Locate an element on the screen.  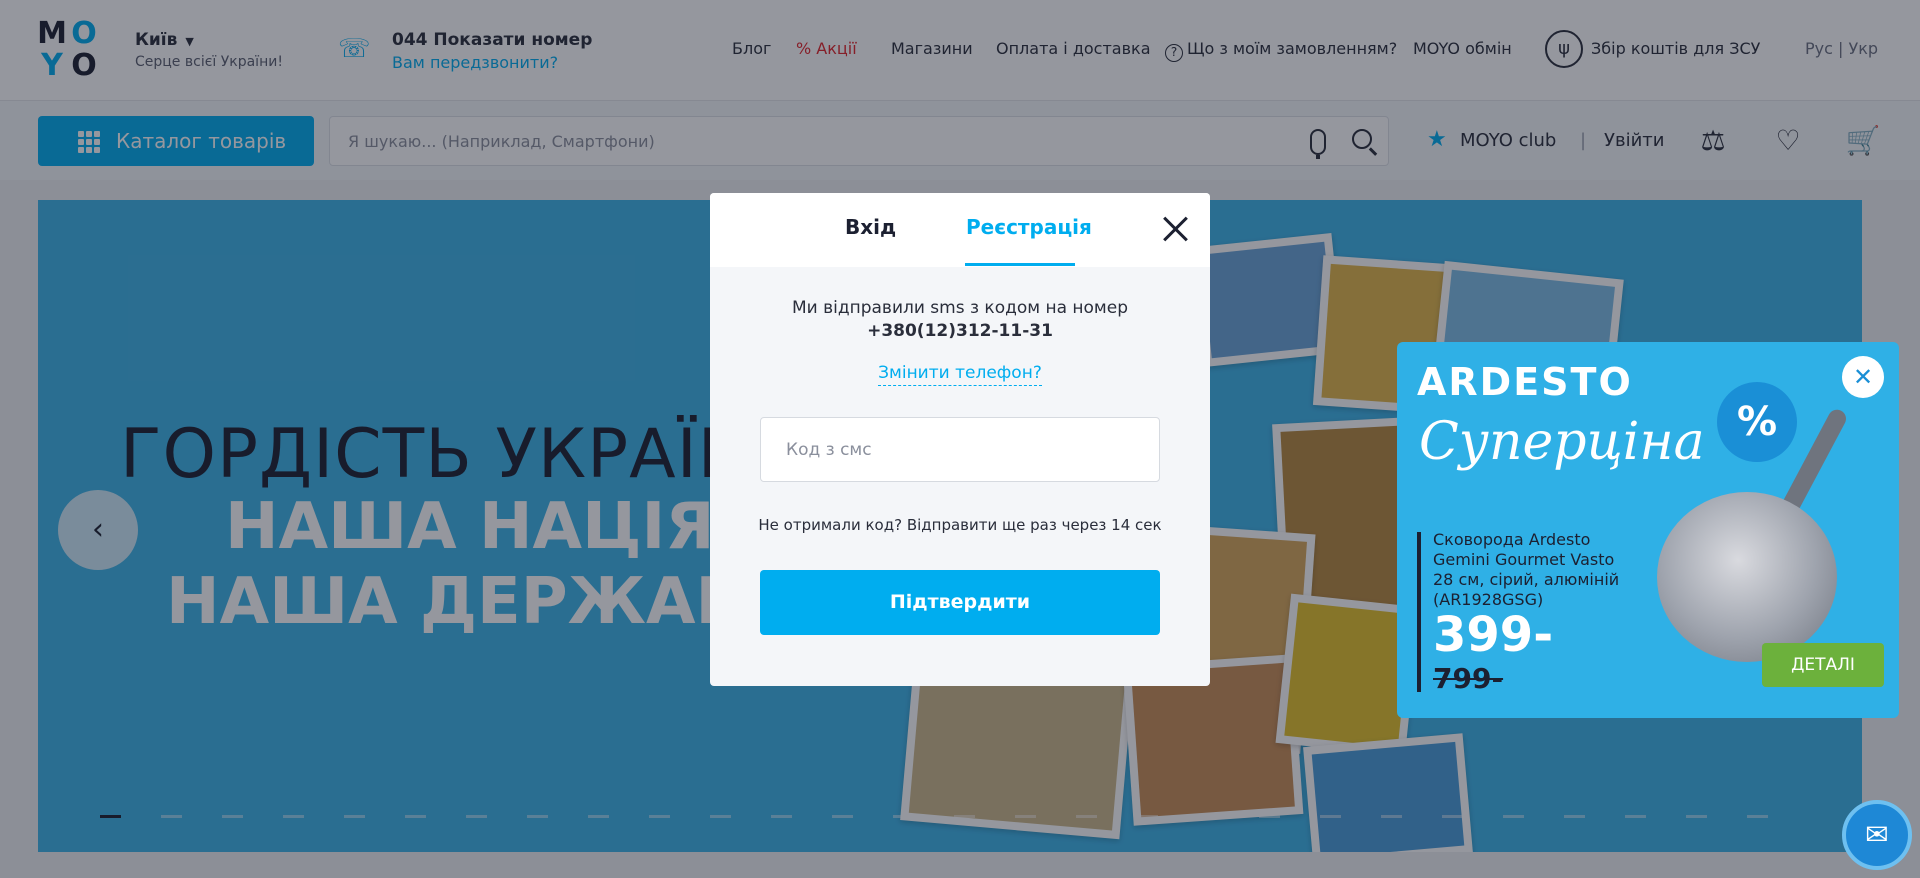
details-button: ДЕТАЛІ is located at coordinates (1823, 665).